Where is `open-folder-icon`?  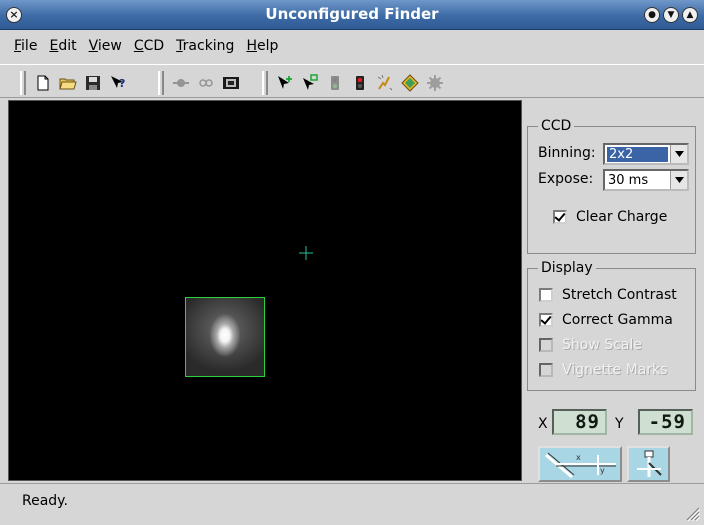
open-folder-icon is located at coordinates (68, 83).